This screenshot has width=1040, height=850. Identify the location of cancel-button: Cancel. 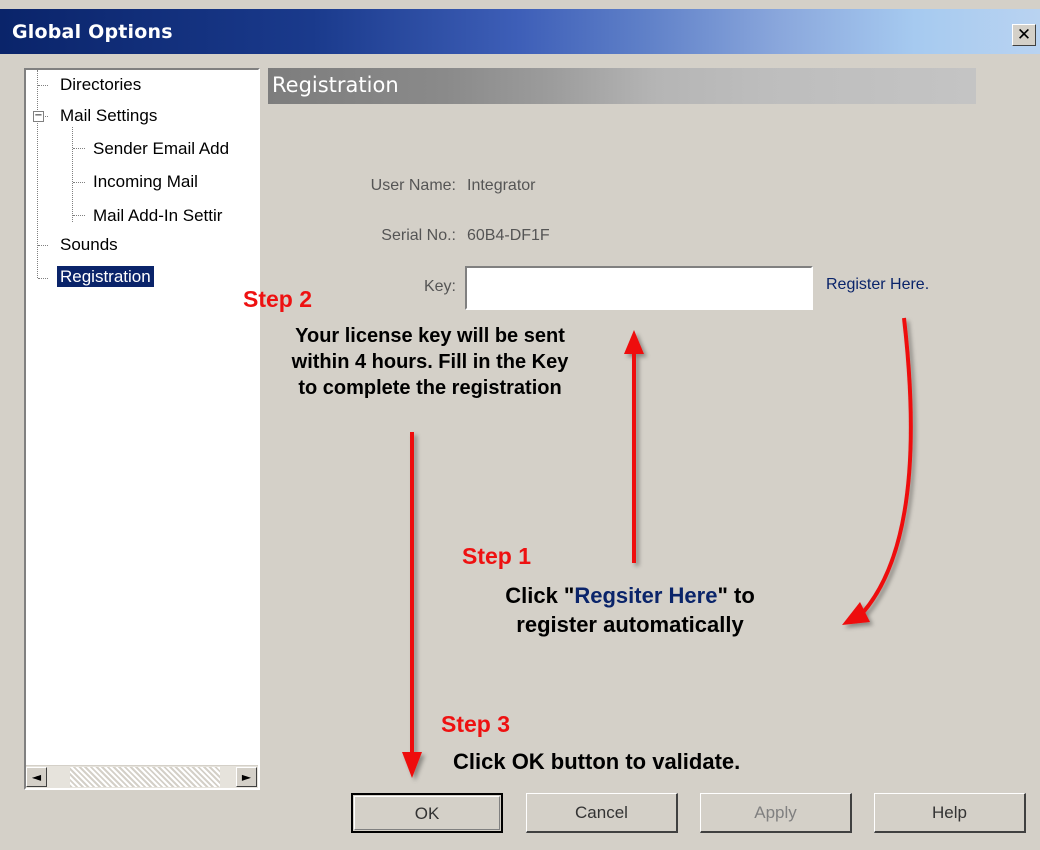
(602, 813).